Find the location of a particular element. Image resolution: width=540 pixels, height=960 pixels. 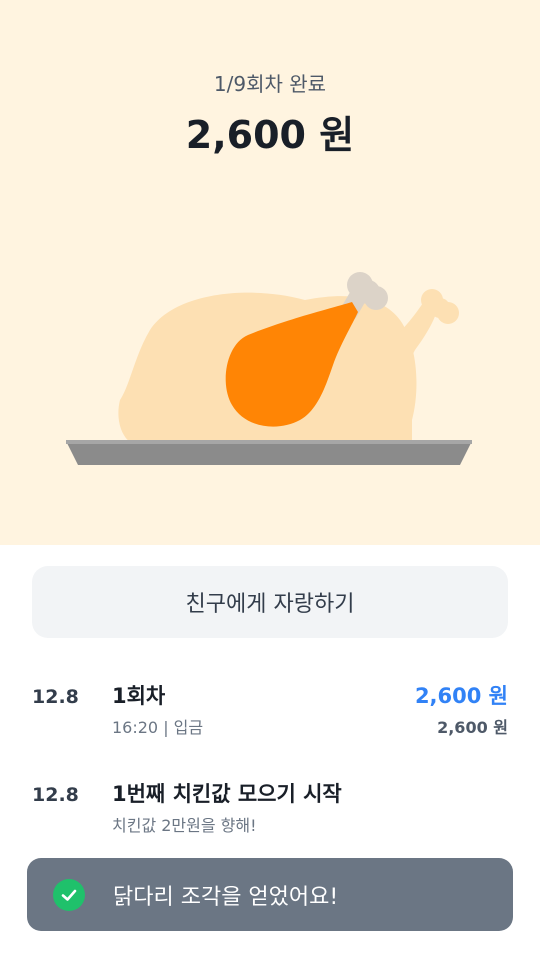

share-with-friends-button: 친구에게 자랑하기 is located at coordinates (270, 602).